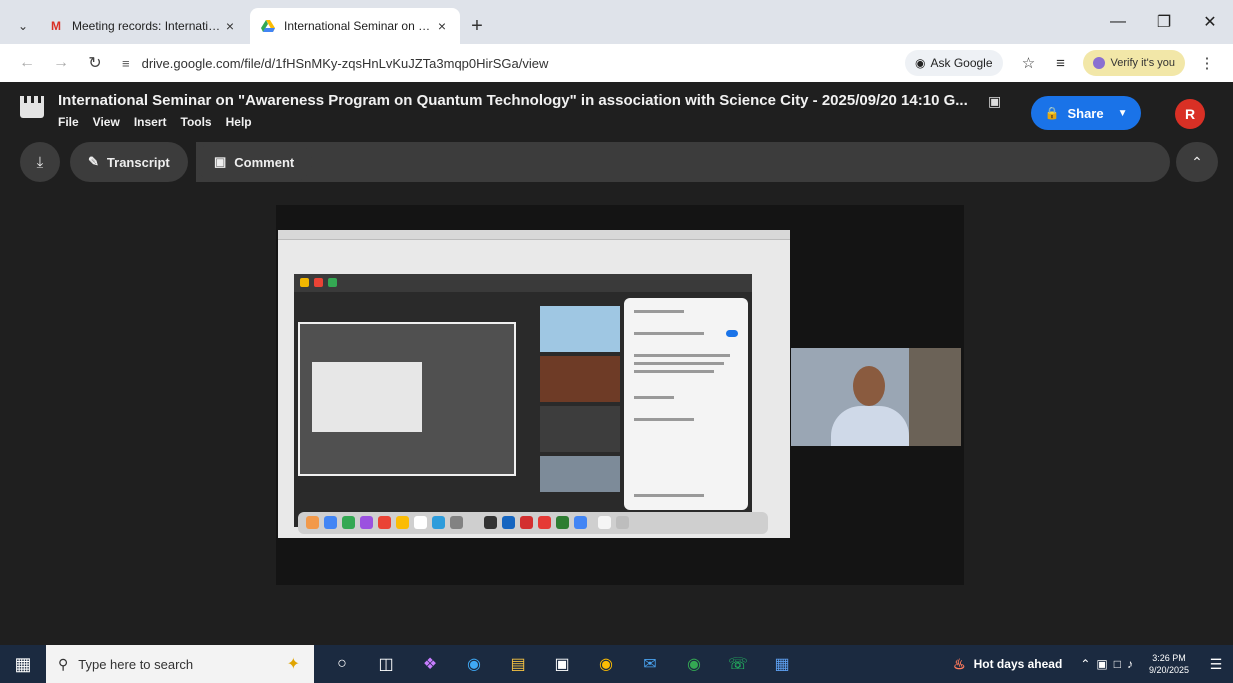 This screenshot has width=1233, height=683. Describe the element at coordinates (1190, 114) in the screenshot. I see `account-avatar: R` at that location.